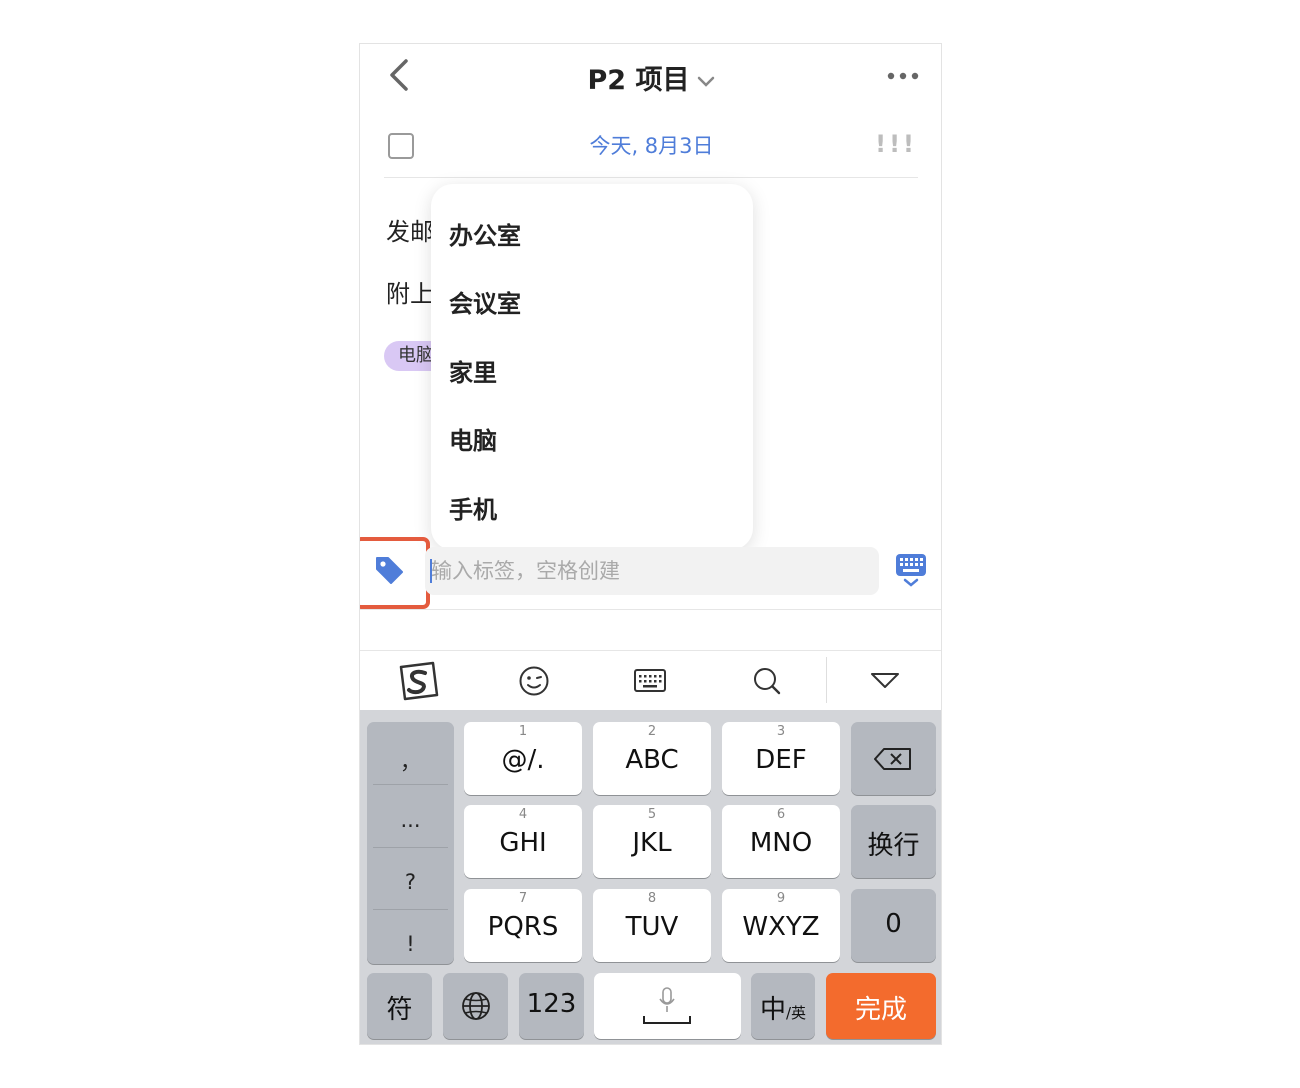  Describe the element at coordinates (399, 1010) in the screenshot. I see `key-label: 符` at that location.